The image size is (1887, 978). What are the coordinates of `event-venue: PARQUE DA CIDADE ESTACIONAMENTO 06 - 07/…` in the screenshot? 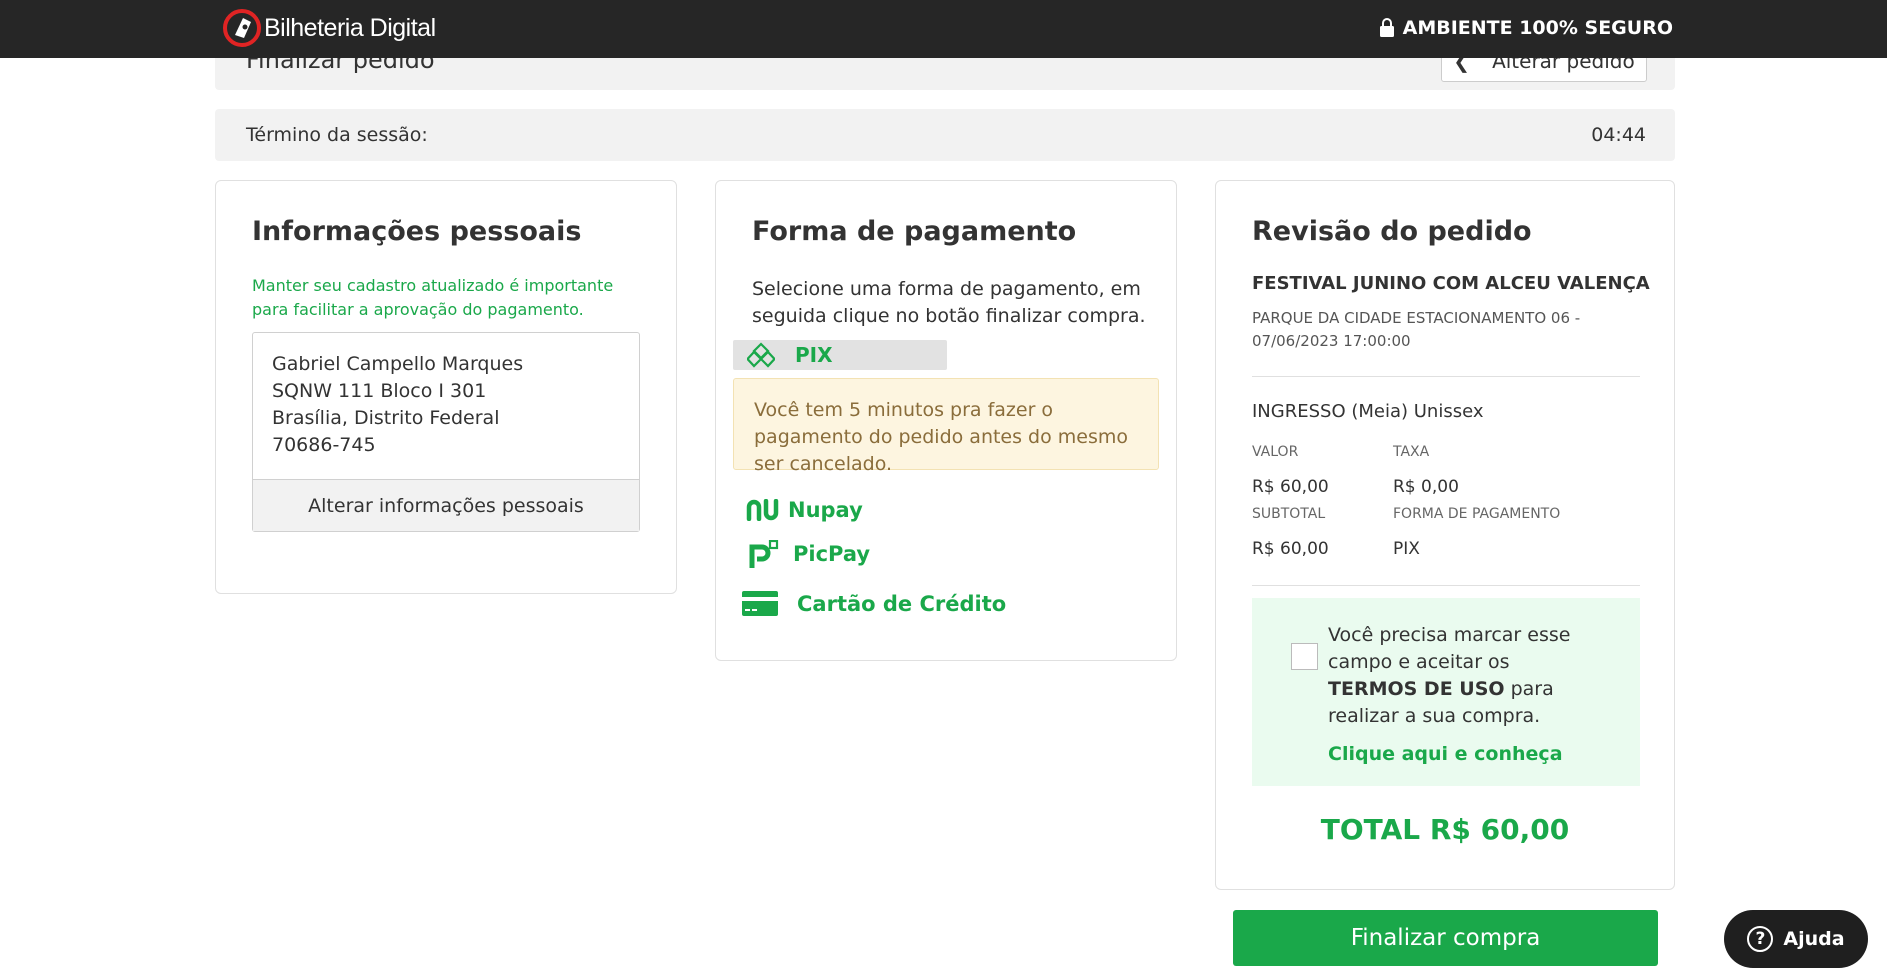 It's located at (1416, 329).